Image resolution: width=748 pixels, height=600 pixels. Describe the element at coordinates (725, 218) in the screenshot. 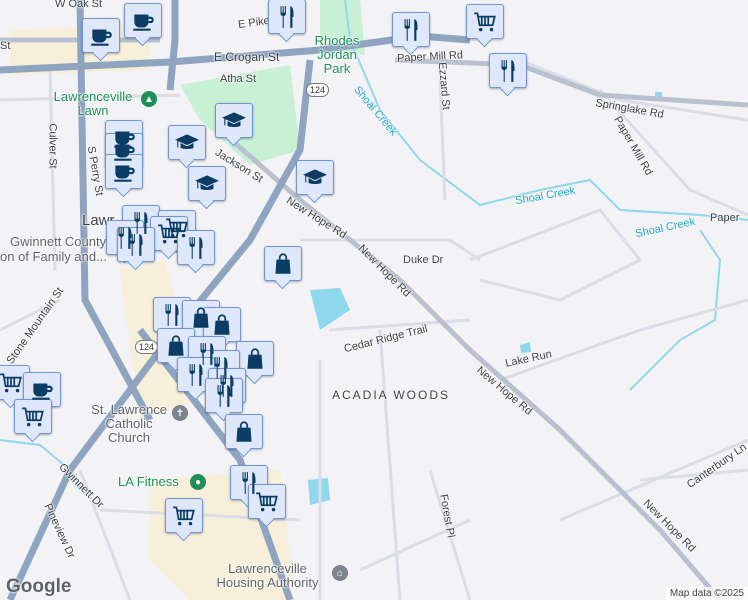

I see `street-label: Paper` at that location.